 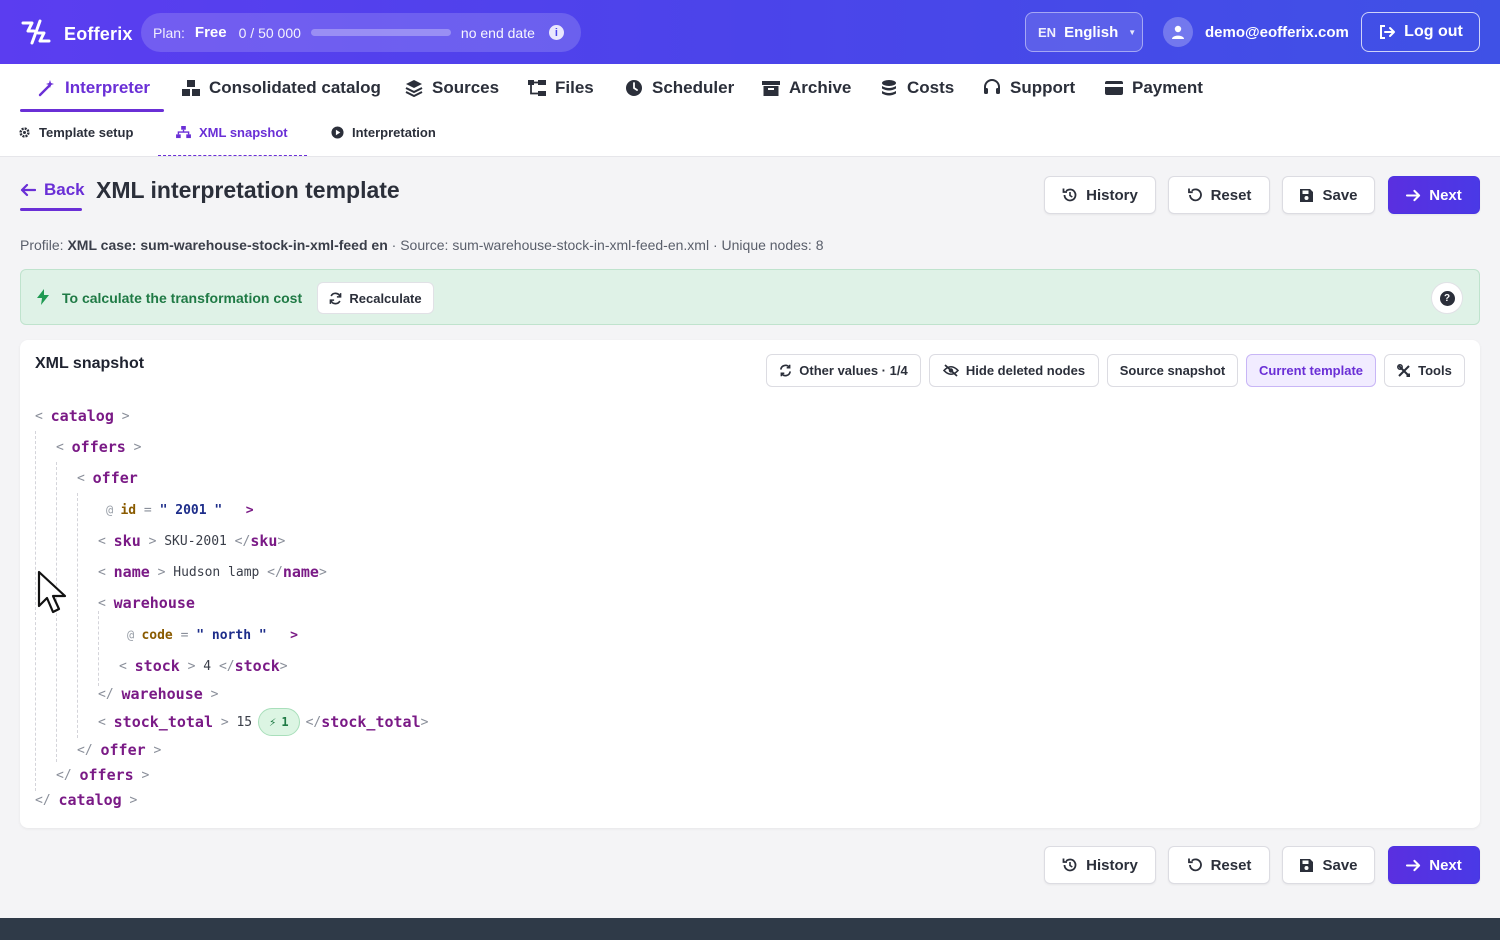 What do you see at coordinates (55, 596) in the screenshot?
I see `mouse-cursor-icon` at bounding box center [55, 596].